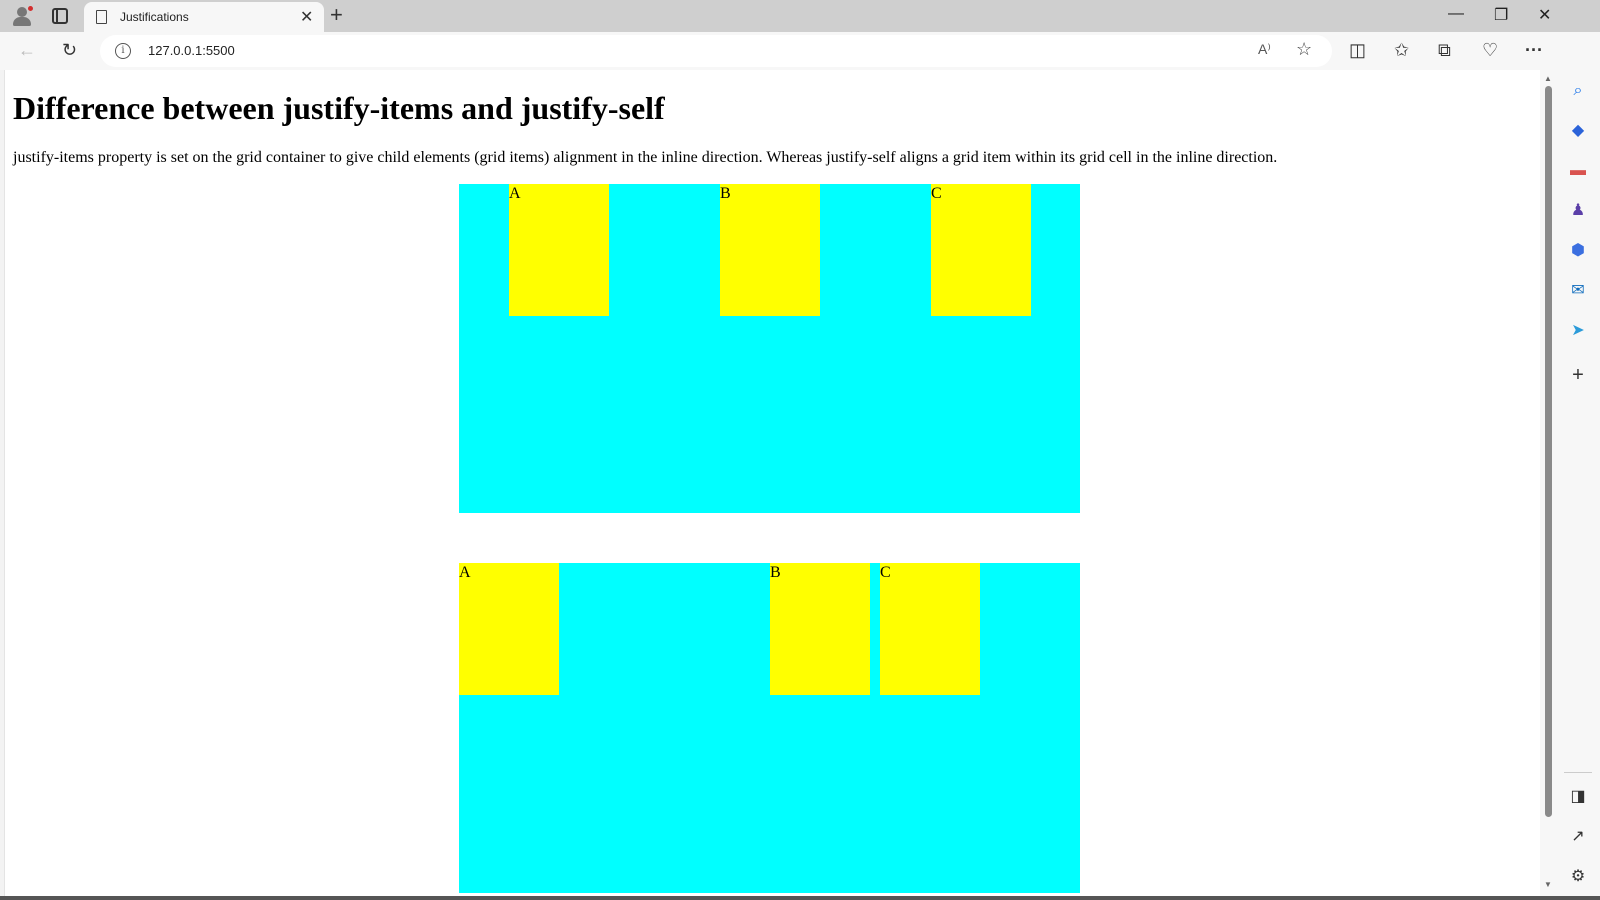 Image resolution: width=1600 pixels, height=900 pixels. Describe the element at coordinates (1578, 291) in the screenshot. I see `outlook-icon: ✉` at that location.